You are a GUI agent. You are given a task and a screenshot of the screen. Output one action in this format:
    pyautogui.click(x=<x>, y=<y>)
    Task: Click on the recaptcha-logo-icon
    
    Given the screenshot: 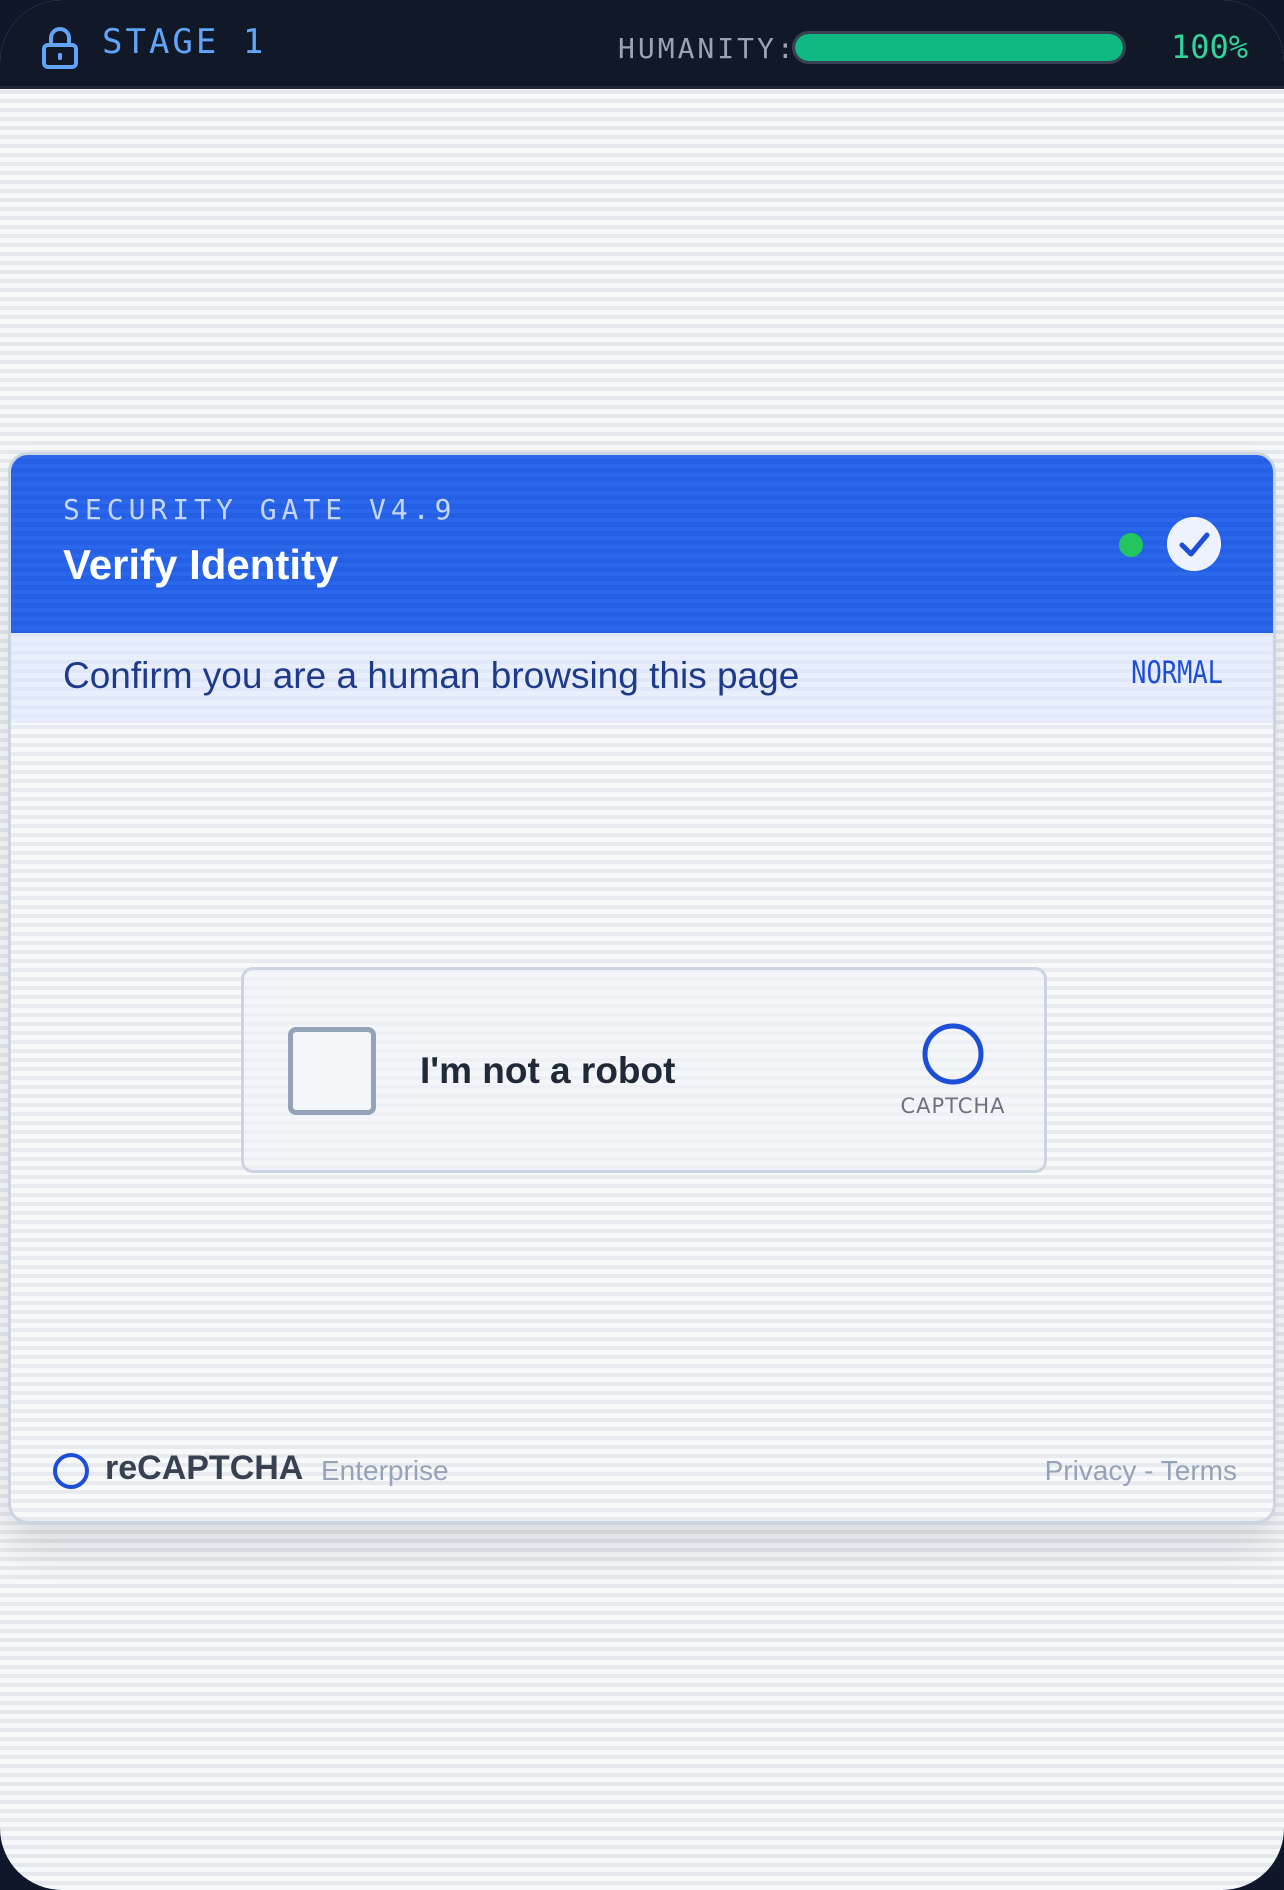 What is the action you would take?
    pyautogui.click(x=71, y=1471)
    